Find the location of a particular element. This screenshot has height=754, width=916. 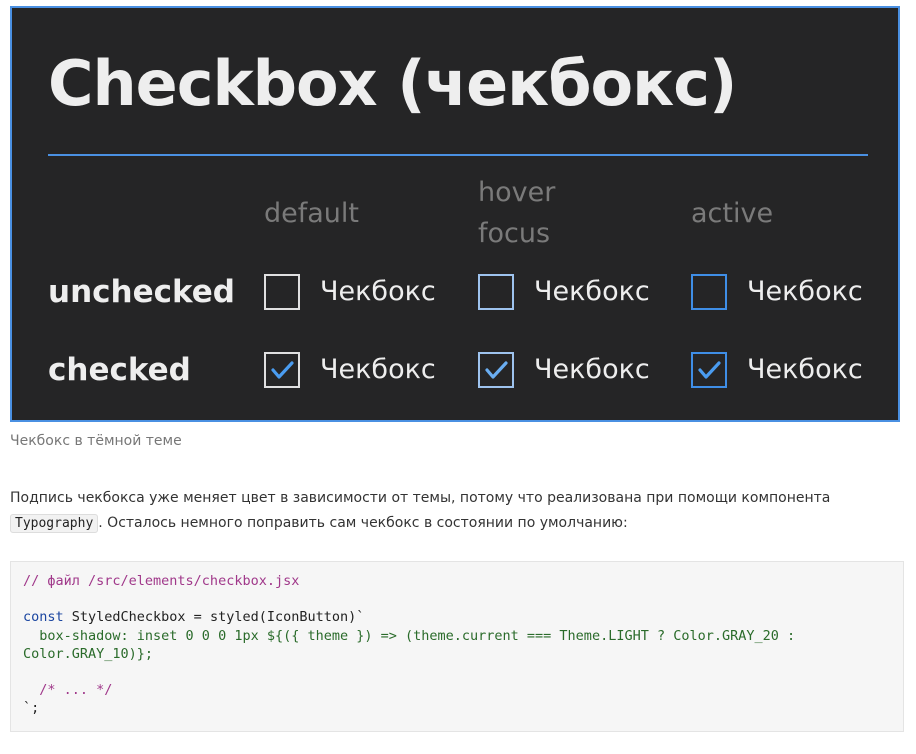

column-head-focus: focus is located at coordinates (514, 233).